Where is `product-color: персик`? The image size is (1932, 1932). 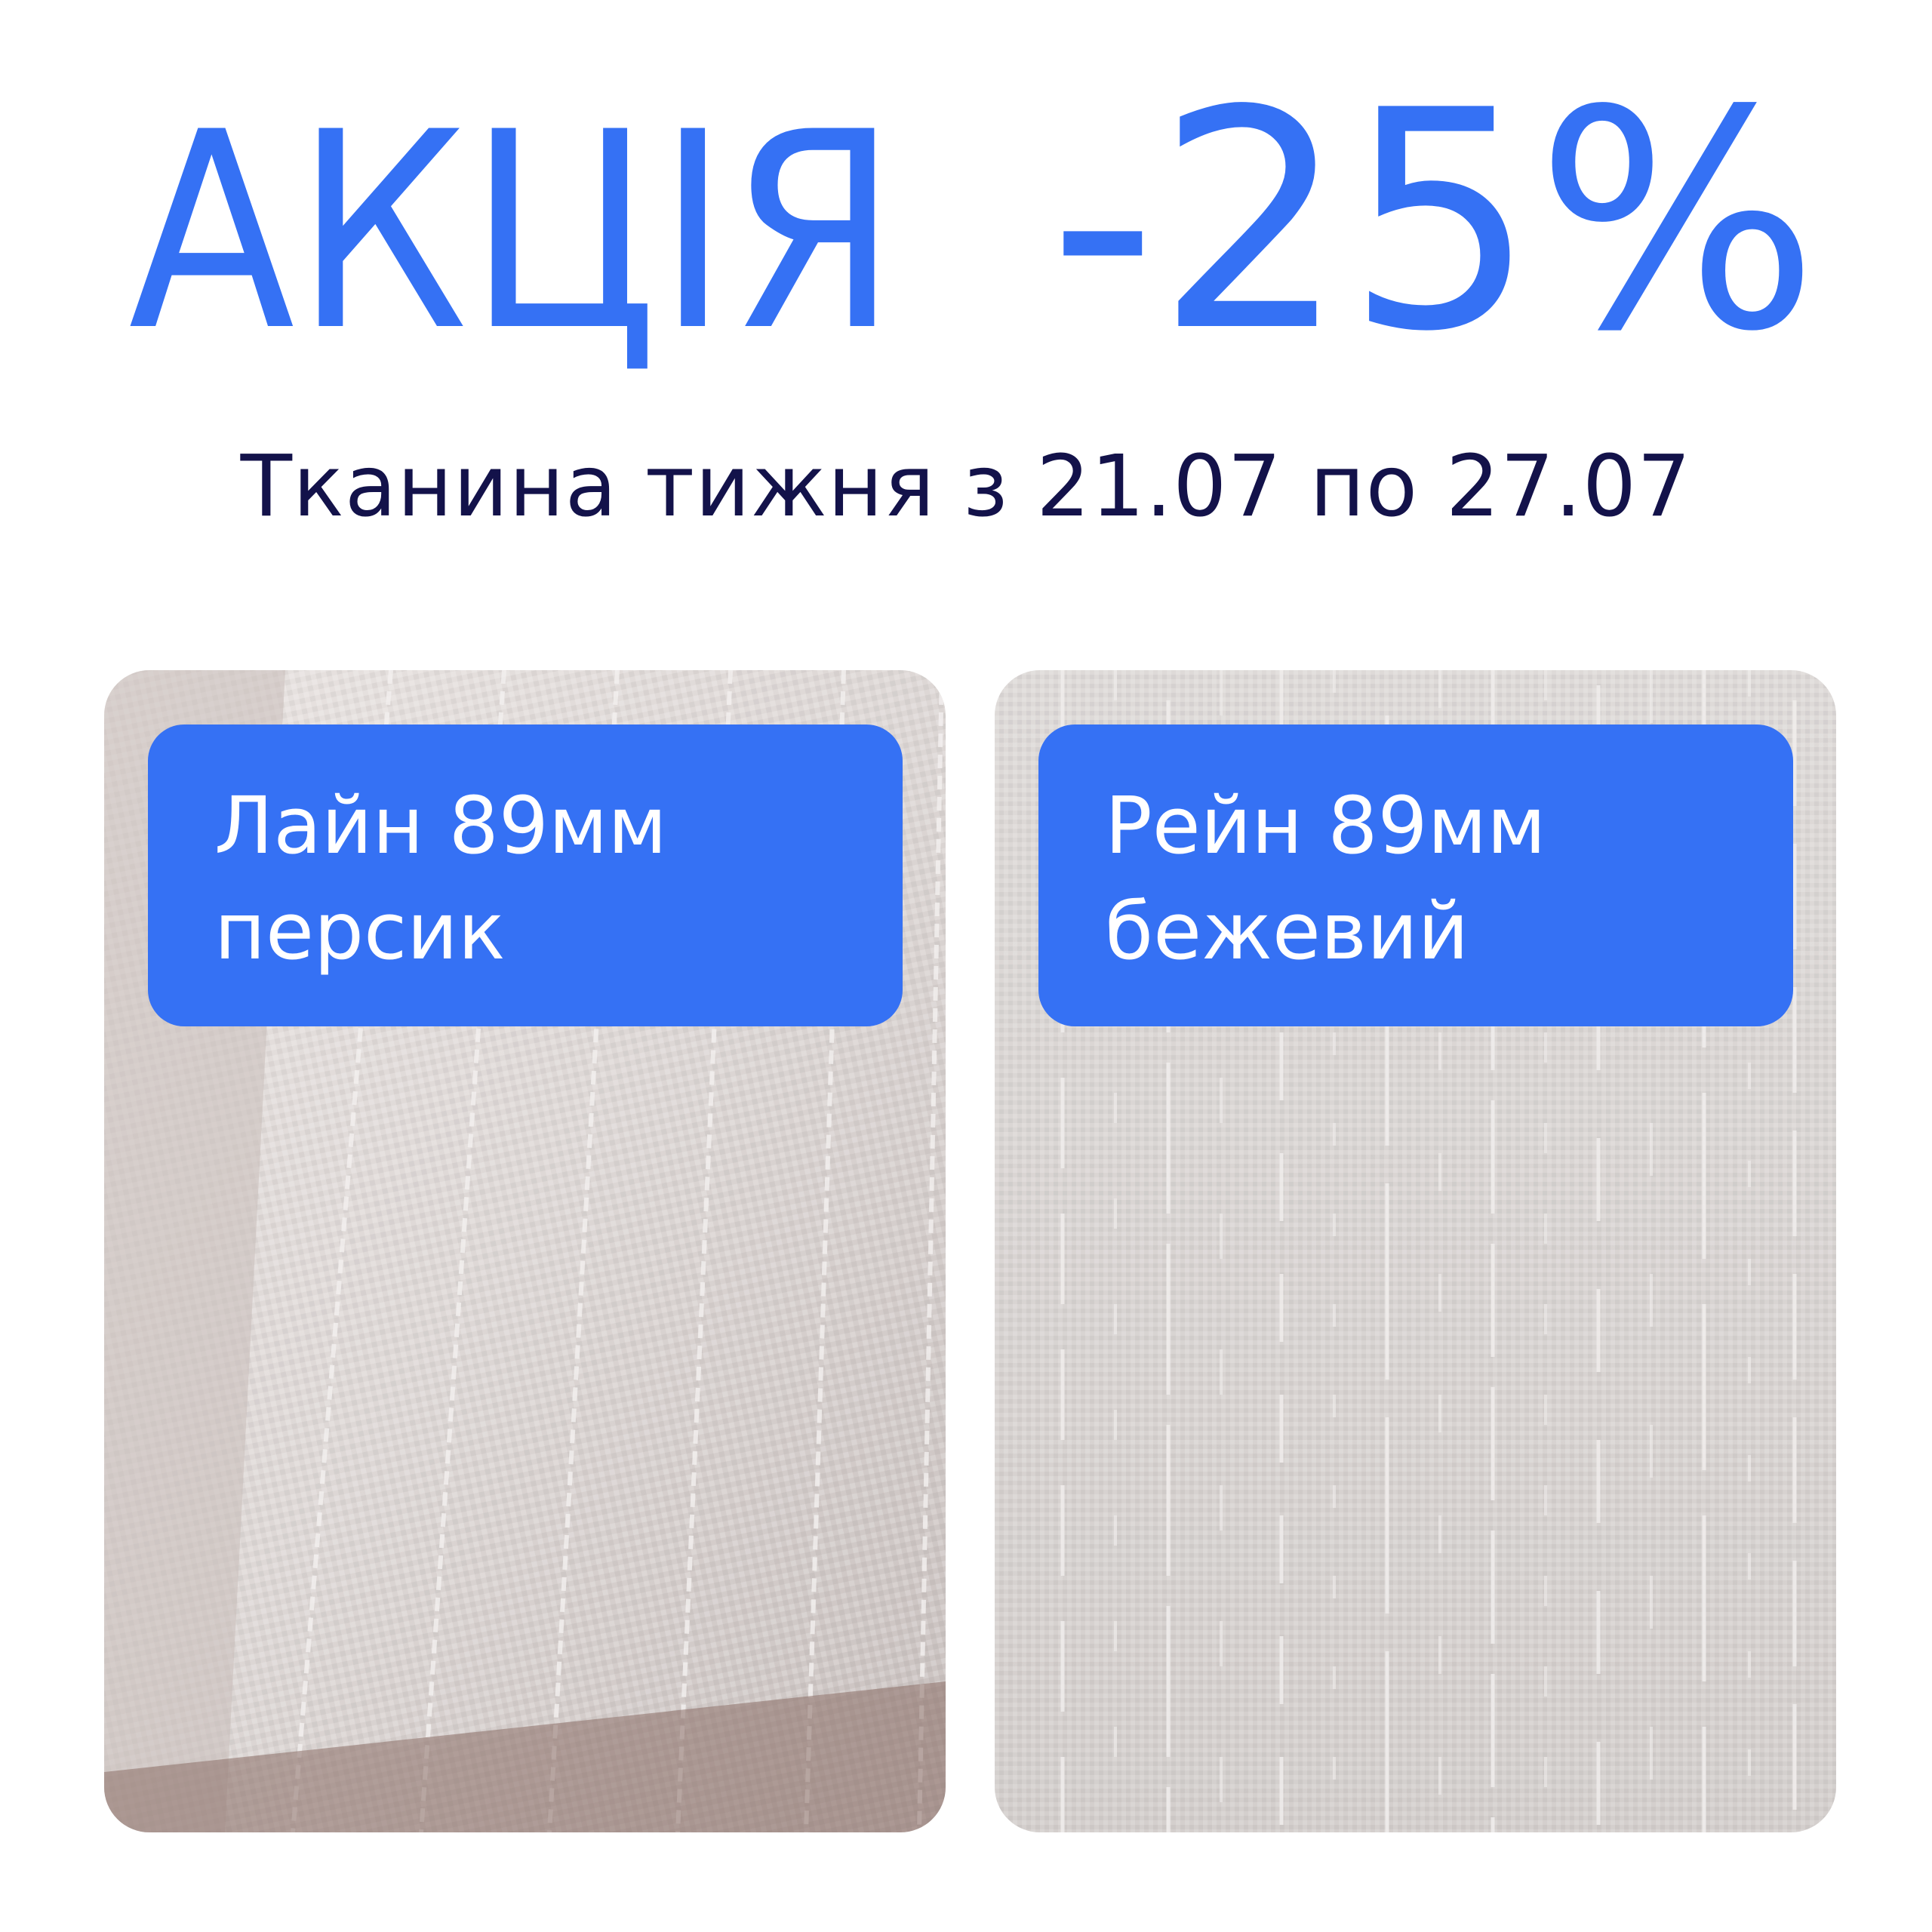 product-color: персик is located at coordinates (360, 931).